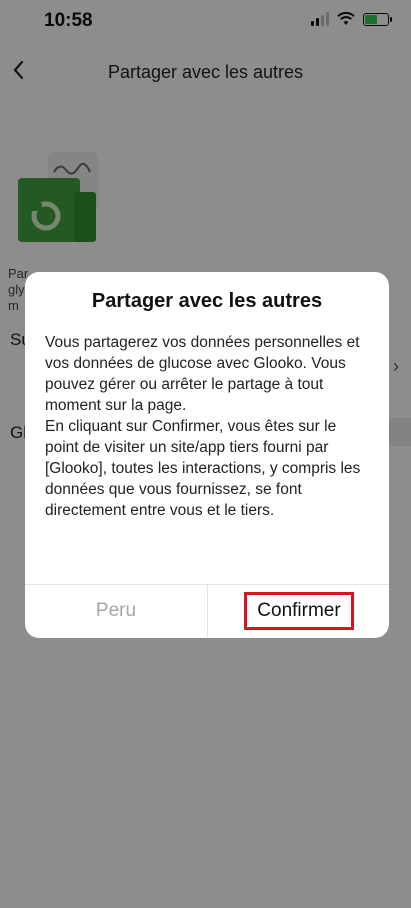  Describe the element at coordinates (116, 611) in the screenshot. I see `cancel-button: Peru` at that location.